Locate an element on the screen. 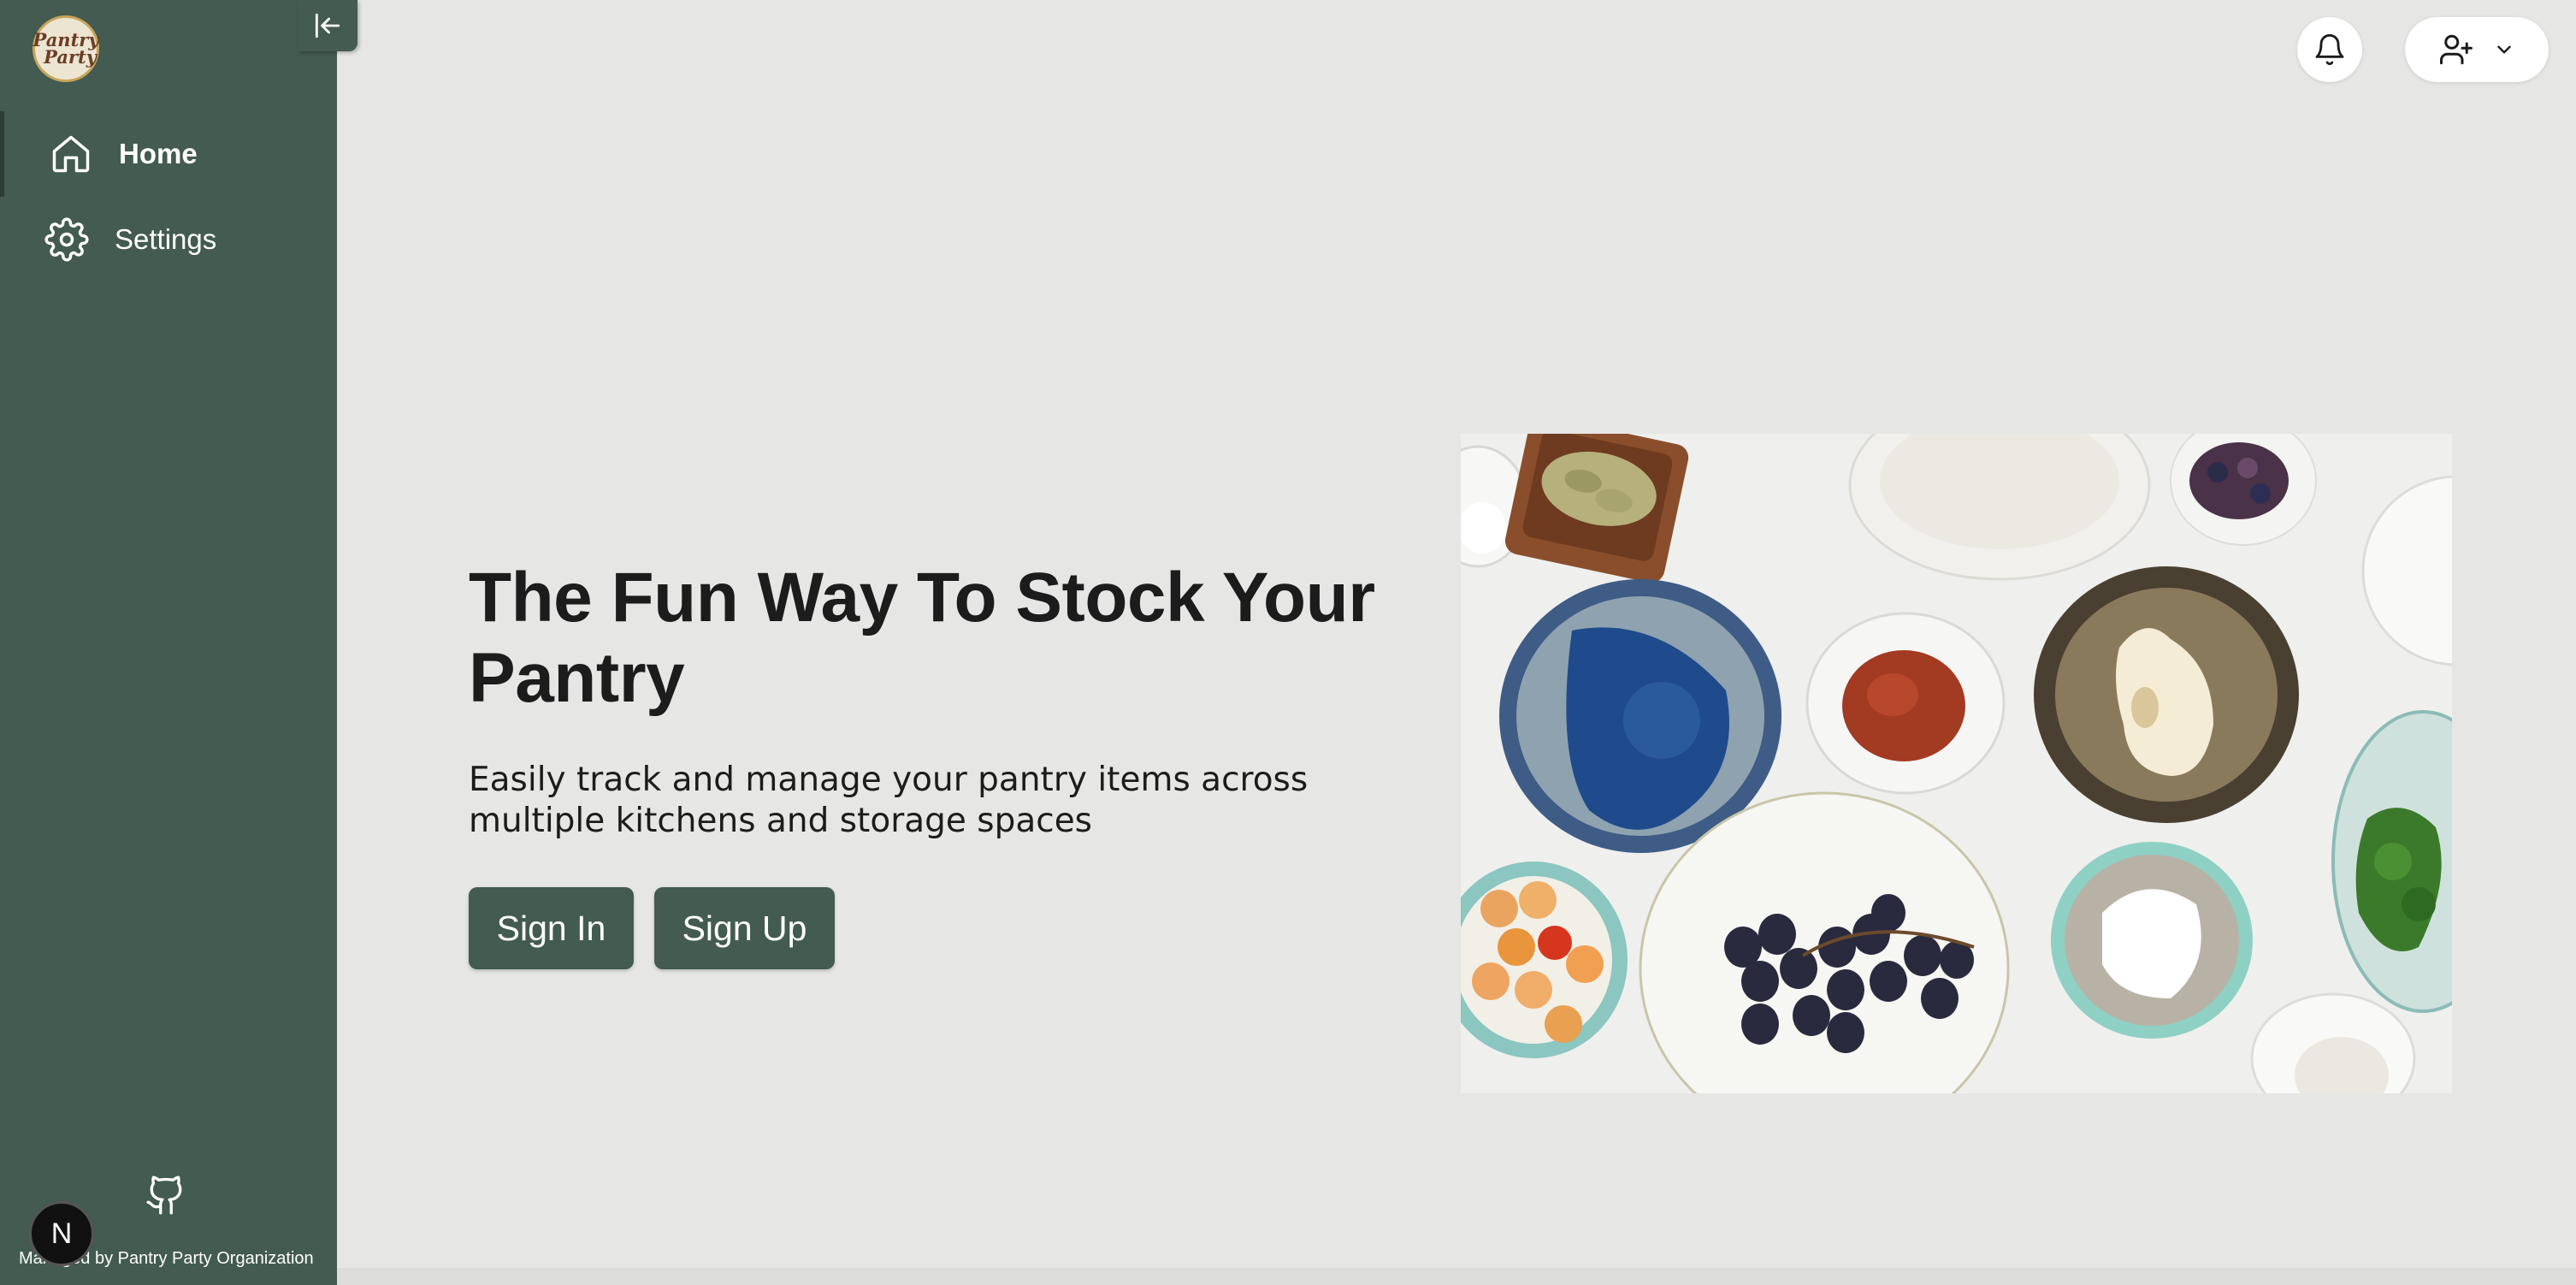 The width and height of the screenshot is (2576, 1285). github-icon is located at coordinates (166, 1196).